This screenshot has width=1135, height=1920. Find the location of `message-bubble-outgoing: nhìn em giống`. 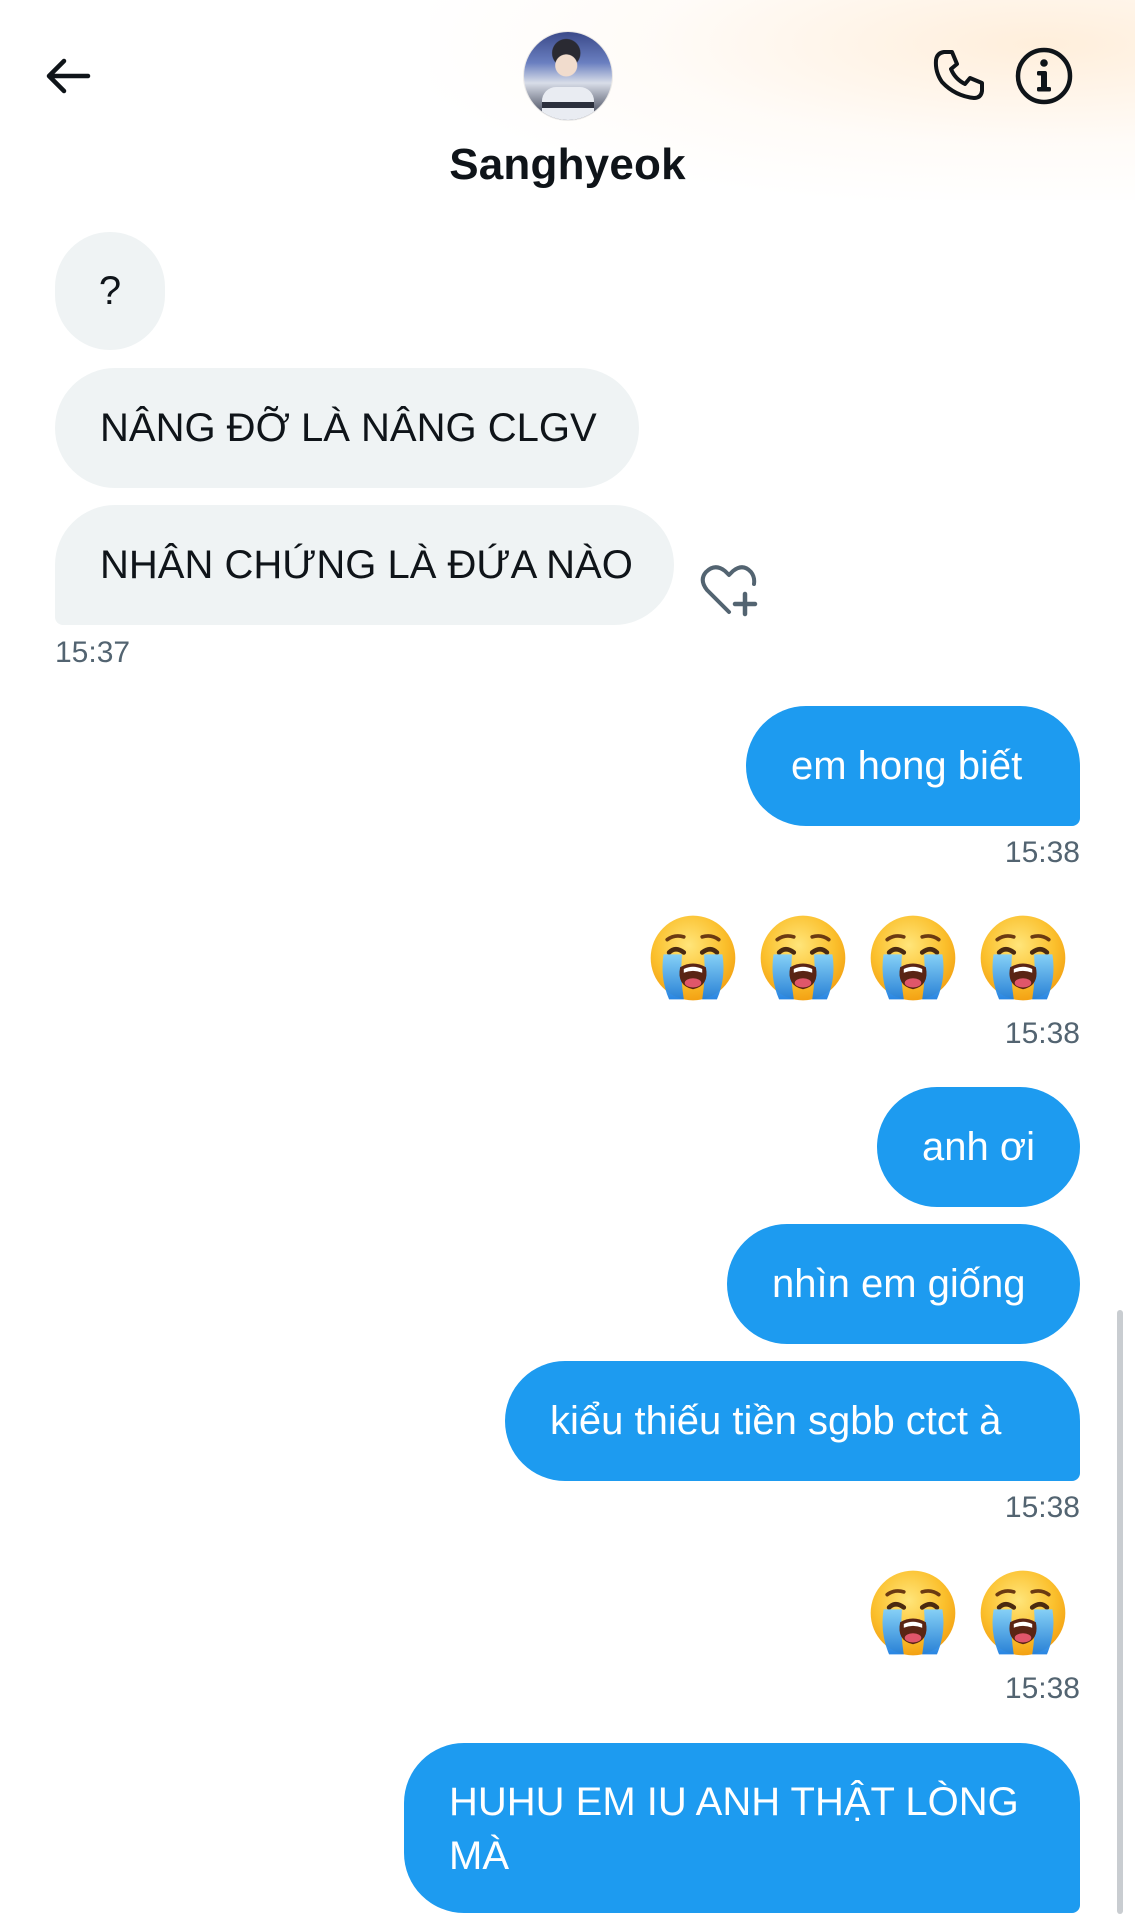

message-bubble-outgoing: nhìn em giống is located at coordinates (903, 1284).